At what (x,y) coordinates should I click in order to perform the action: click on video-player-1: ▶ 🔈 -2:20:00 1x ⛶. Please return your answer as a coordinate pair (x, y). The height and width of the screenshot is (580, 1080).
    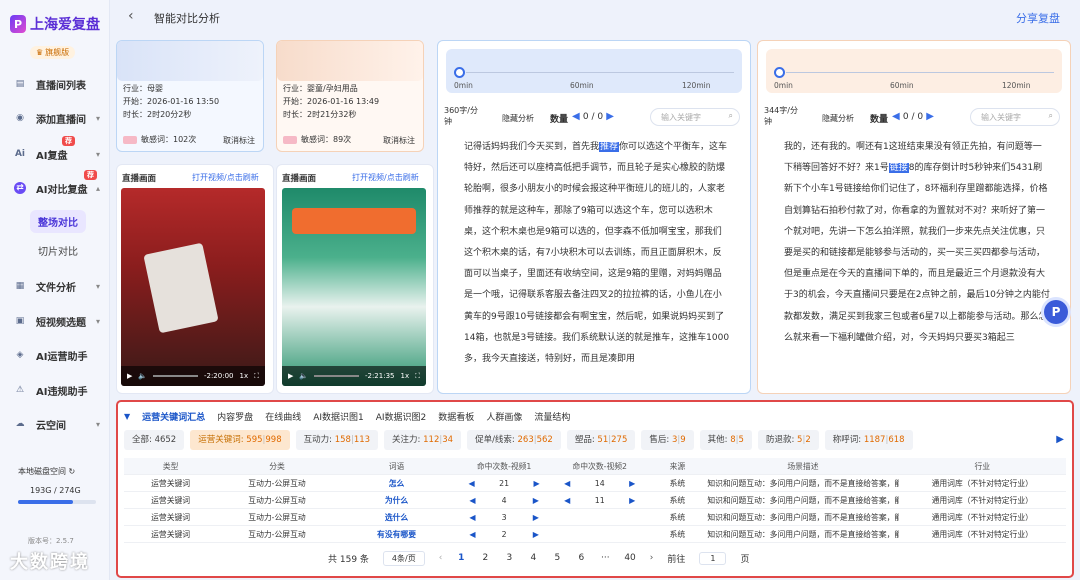
    Looking at the image, I should click on (193, 287).